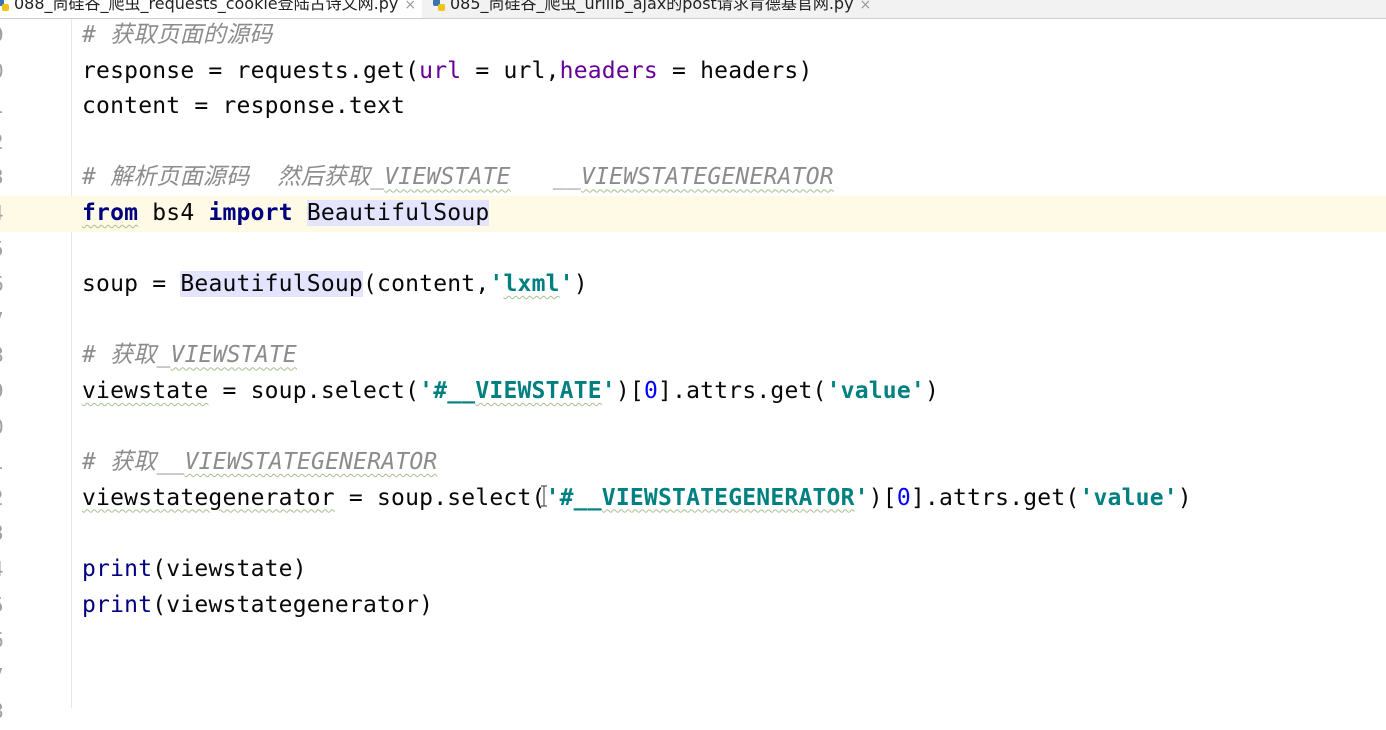  What do you see at coordinates (693, 606) in the screenshot?
I see `code-line: 5 print(viewstategenerator)` at bounding box center [693, 606].